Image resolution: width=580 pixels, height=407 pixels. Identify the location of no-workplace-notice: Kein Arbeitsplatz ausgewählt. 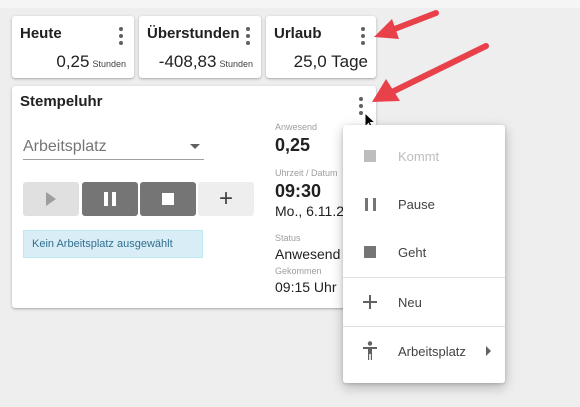
(113, 244).